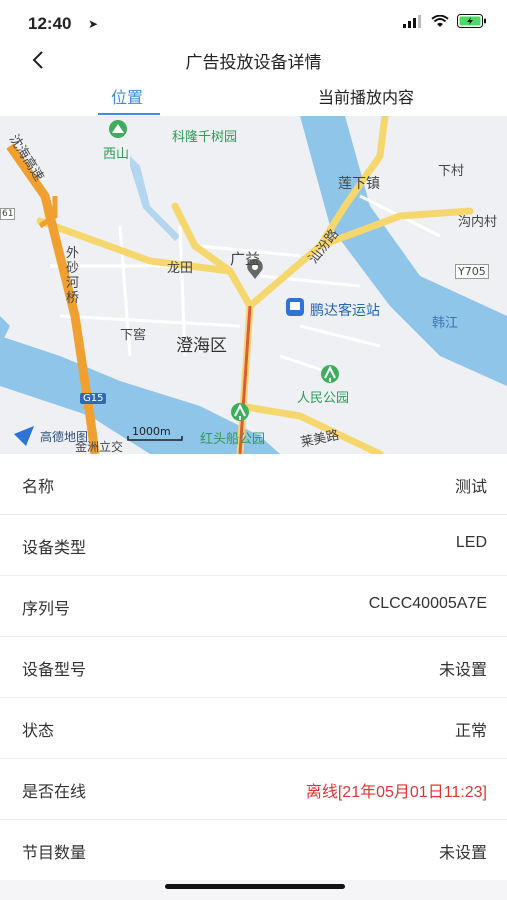 This screenshot has height=900, width=507. I want to click on tab-bar: 位置 当前播放内容, so click(253, 96).